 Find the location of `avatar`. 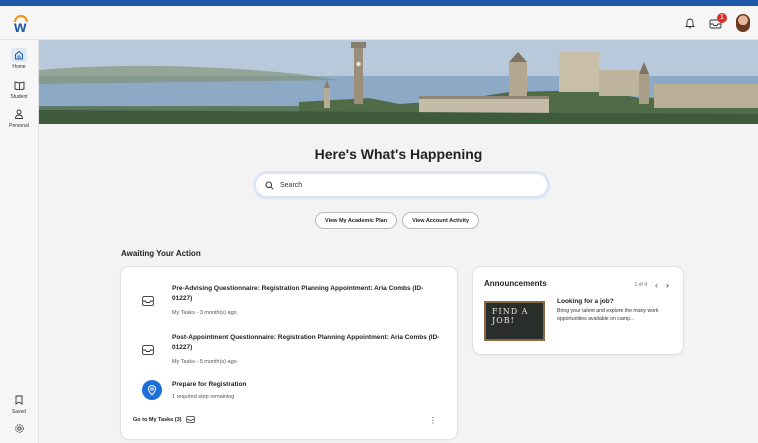

avatar is located at coordinates (743, 23).